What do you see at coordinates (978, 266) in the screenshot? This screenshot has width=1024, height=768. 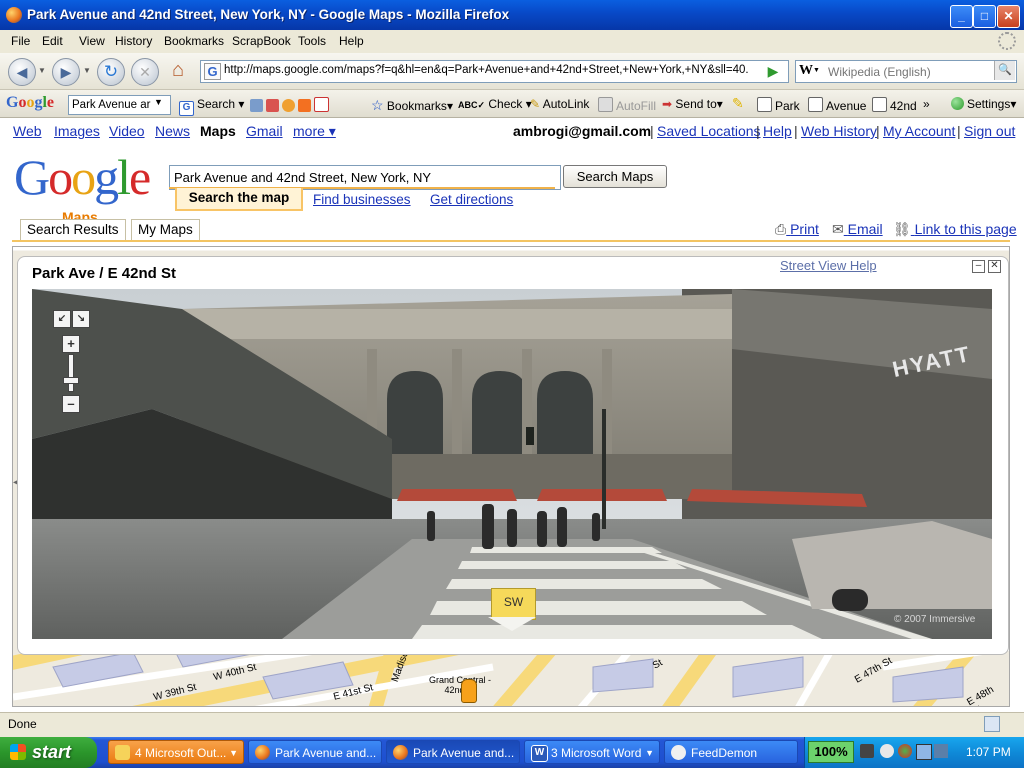 I see `panel-minimize-icon: –` at bounding box center [978, 266].